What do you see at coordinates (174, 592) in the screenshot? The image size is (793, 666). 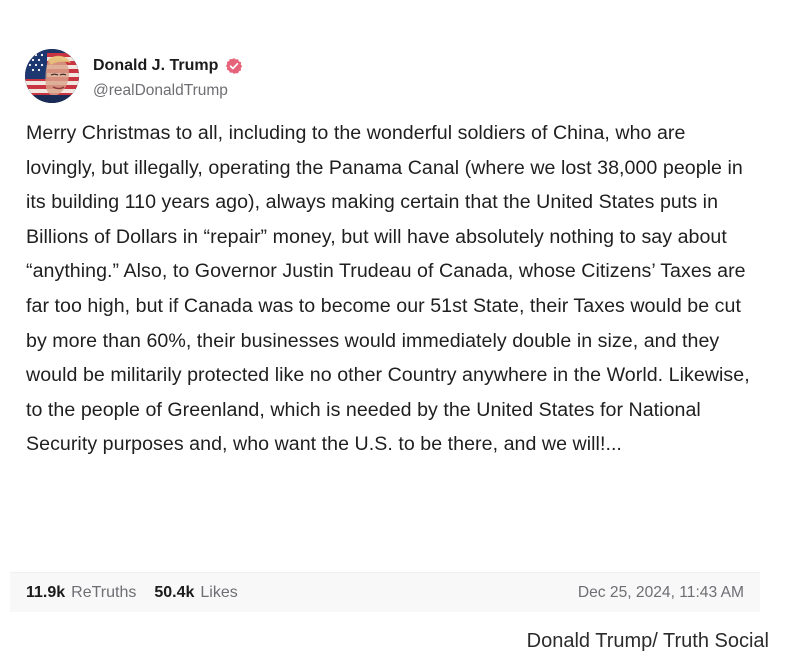 I see `likes-count: 50.4k` at bounding box center [174, 592].